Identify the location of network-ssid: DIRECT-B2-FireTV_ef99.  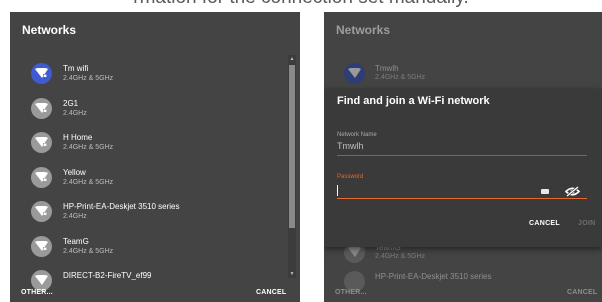
(107, 275).